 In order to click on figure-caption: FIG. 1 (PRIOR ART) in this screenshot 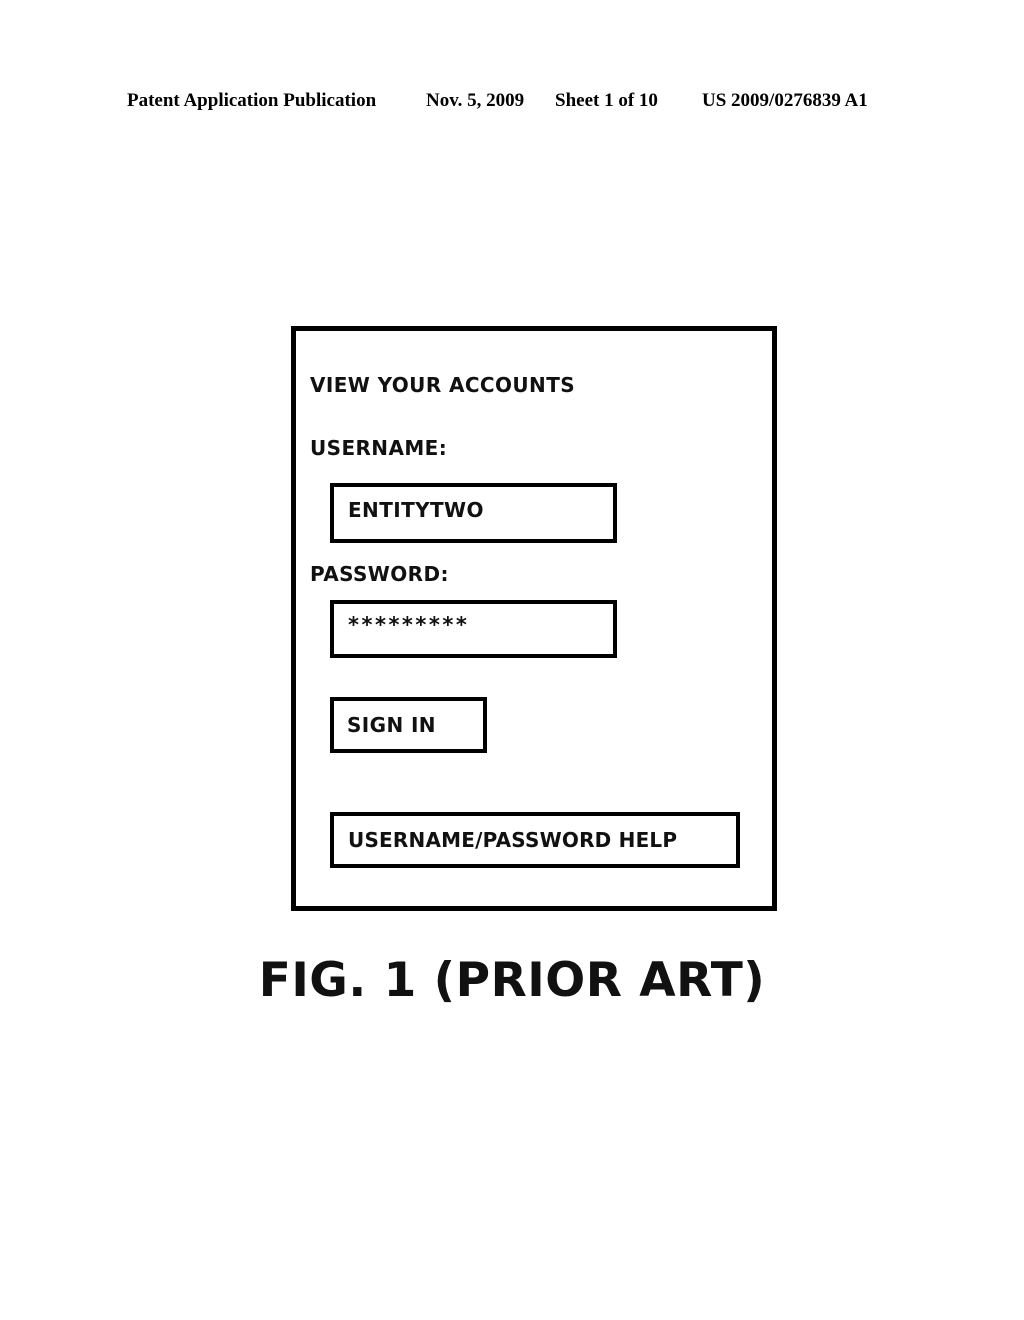, I will do `click(512, 980)`.